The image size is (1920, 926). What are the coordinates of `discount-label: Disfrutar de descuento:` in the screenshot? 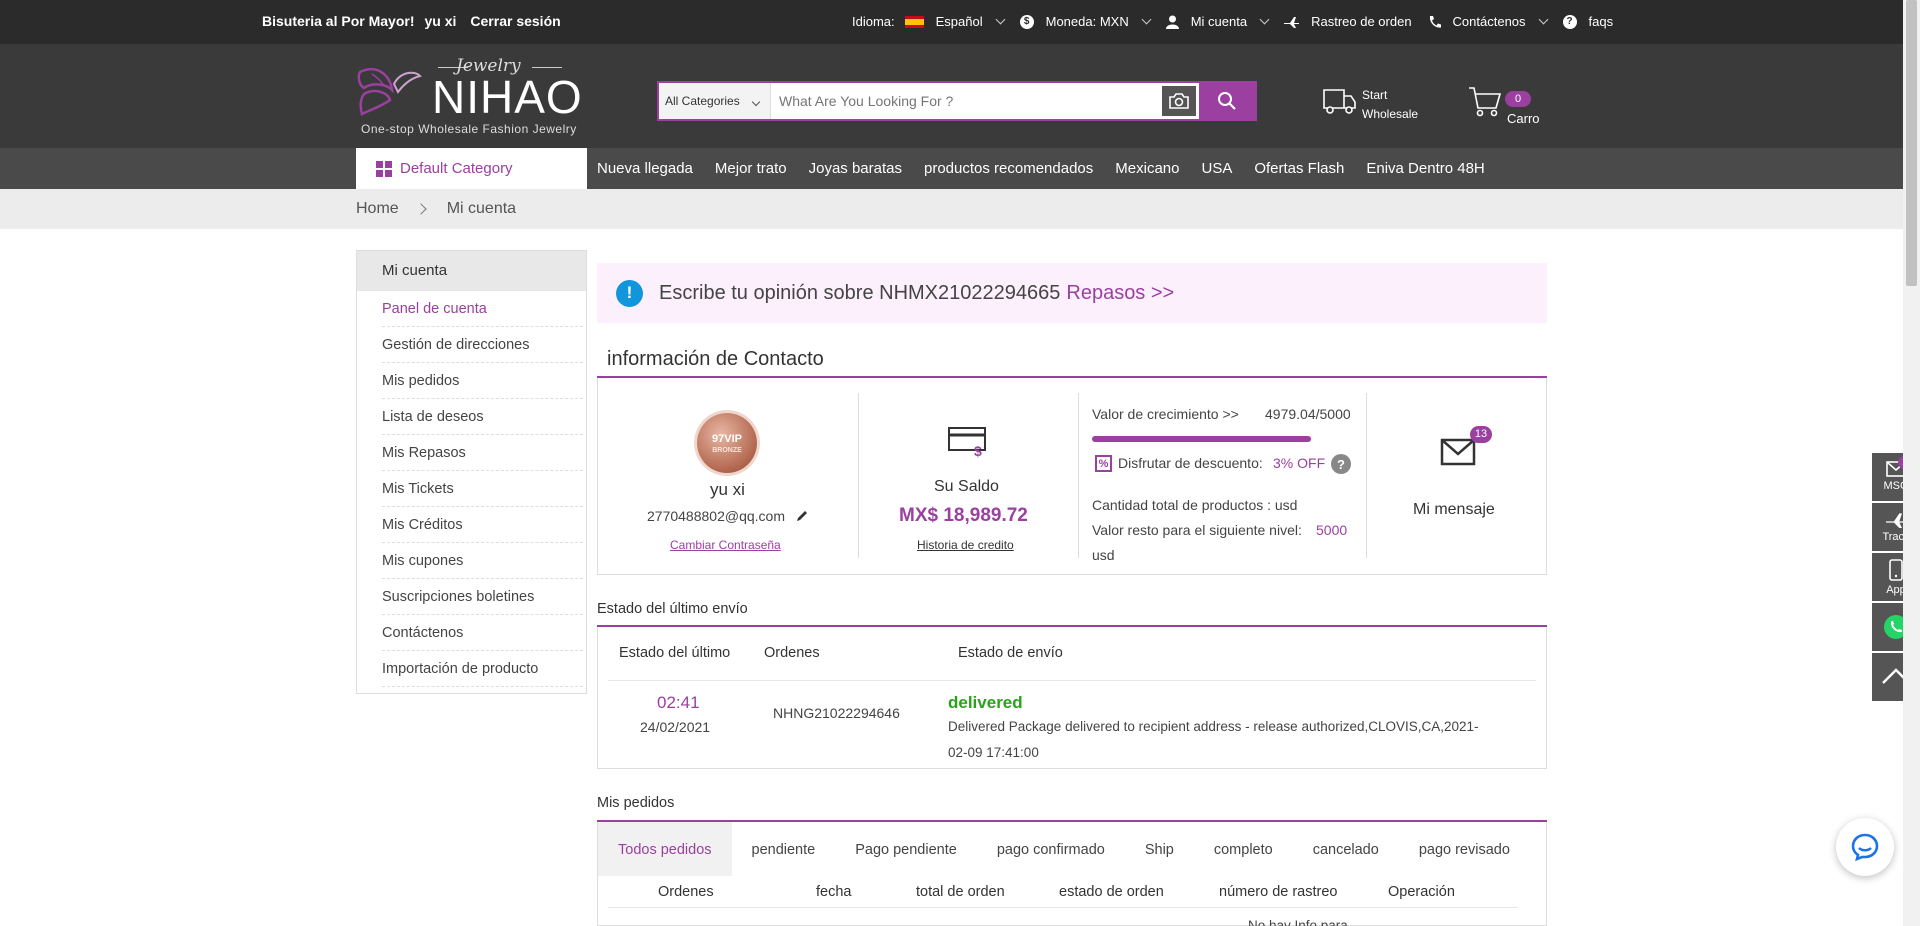 It's located at (1190, 463).